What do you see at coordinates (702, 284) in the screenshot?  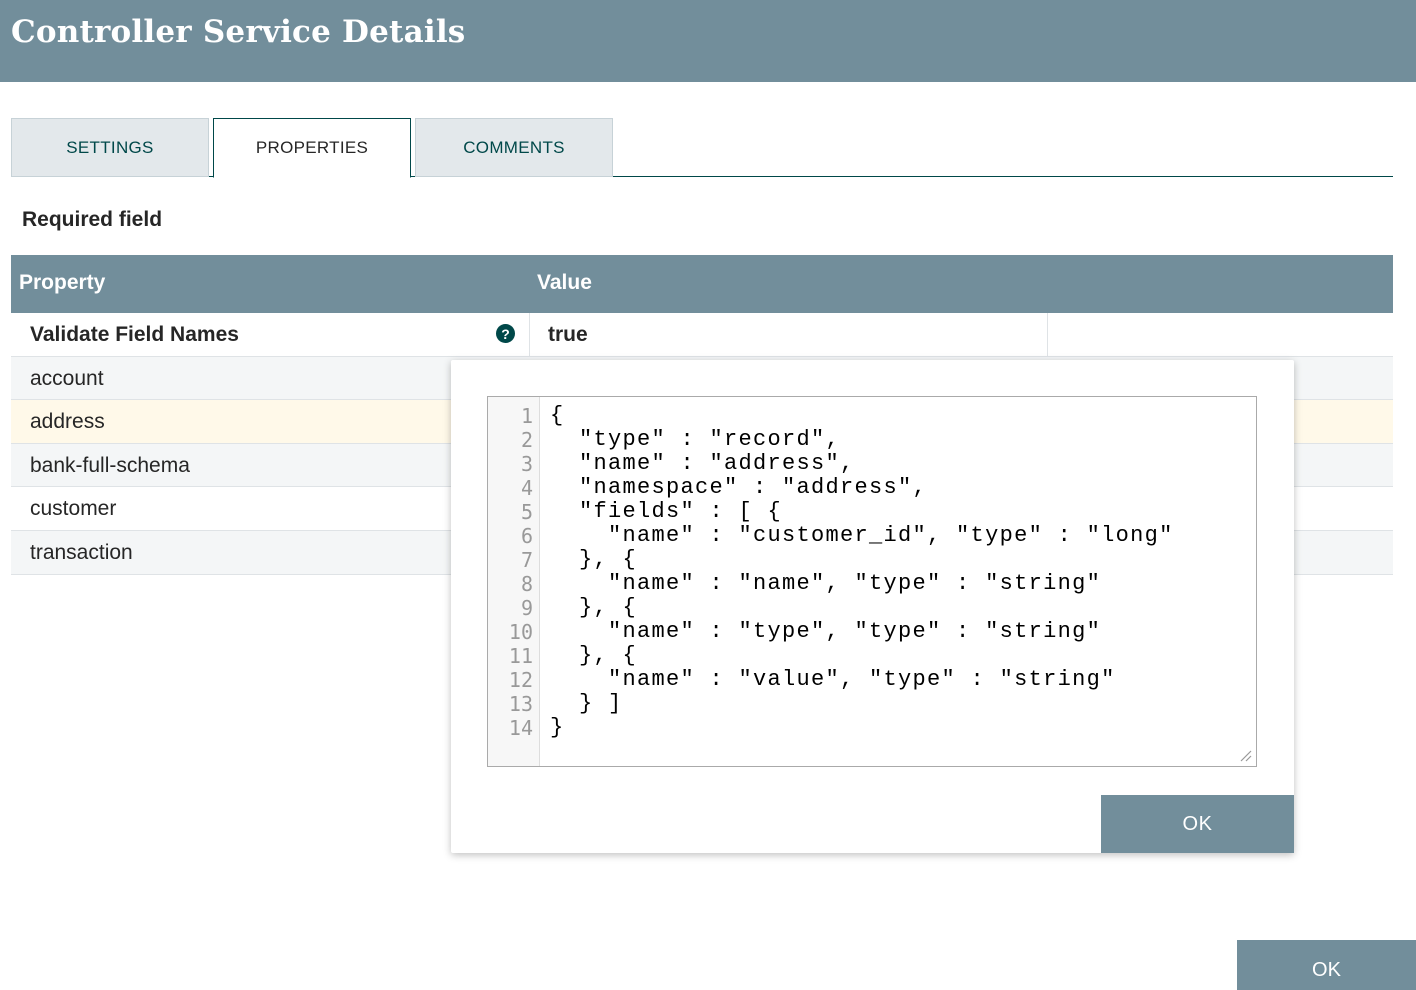 I see `table-header: Property Value` at bounding box center [702, 284].